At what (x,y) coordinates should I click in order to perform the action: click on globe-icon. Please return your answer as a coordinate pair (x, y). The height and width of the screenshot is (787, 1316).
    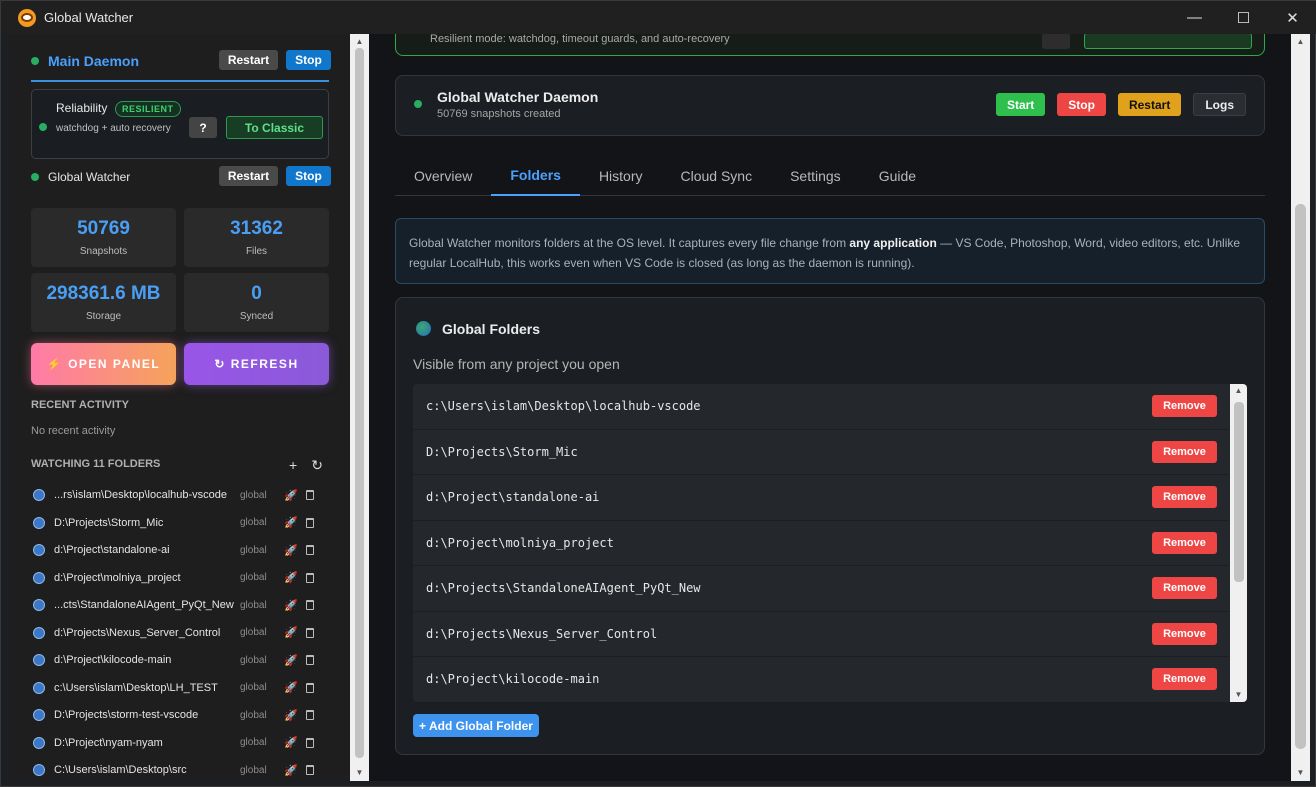
    Looking at the image, I should click on (39, 522).